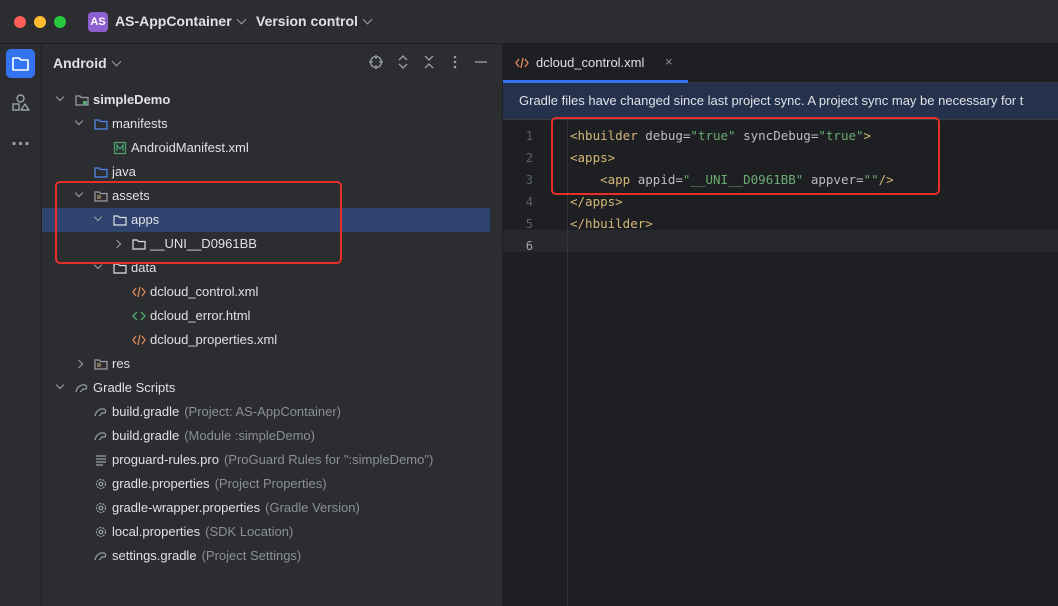 The image size is (1058, 606). I want to click on tab-label: dcloud_control.xml, so click(590, 62).